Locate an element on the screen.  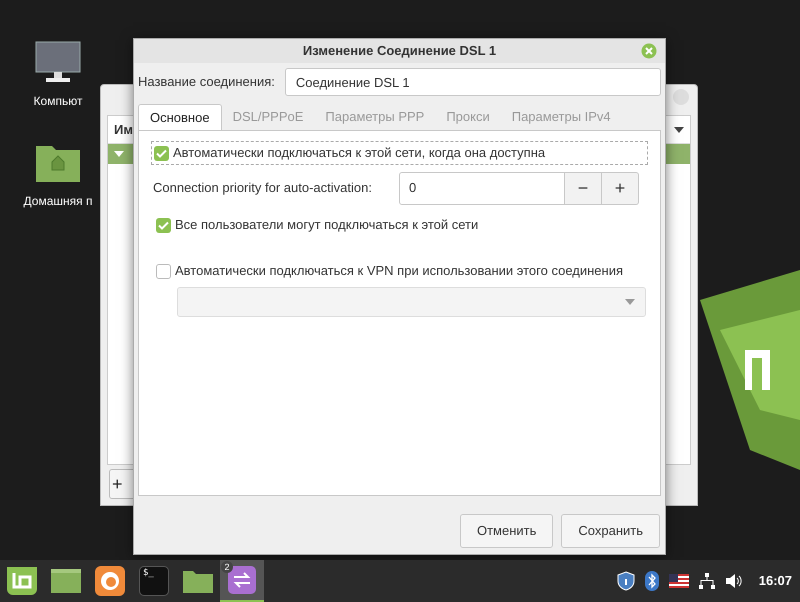
checkbox-label: Все пользователи могут подключаться к этой сети is located at coordinates (326, 225).